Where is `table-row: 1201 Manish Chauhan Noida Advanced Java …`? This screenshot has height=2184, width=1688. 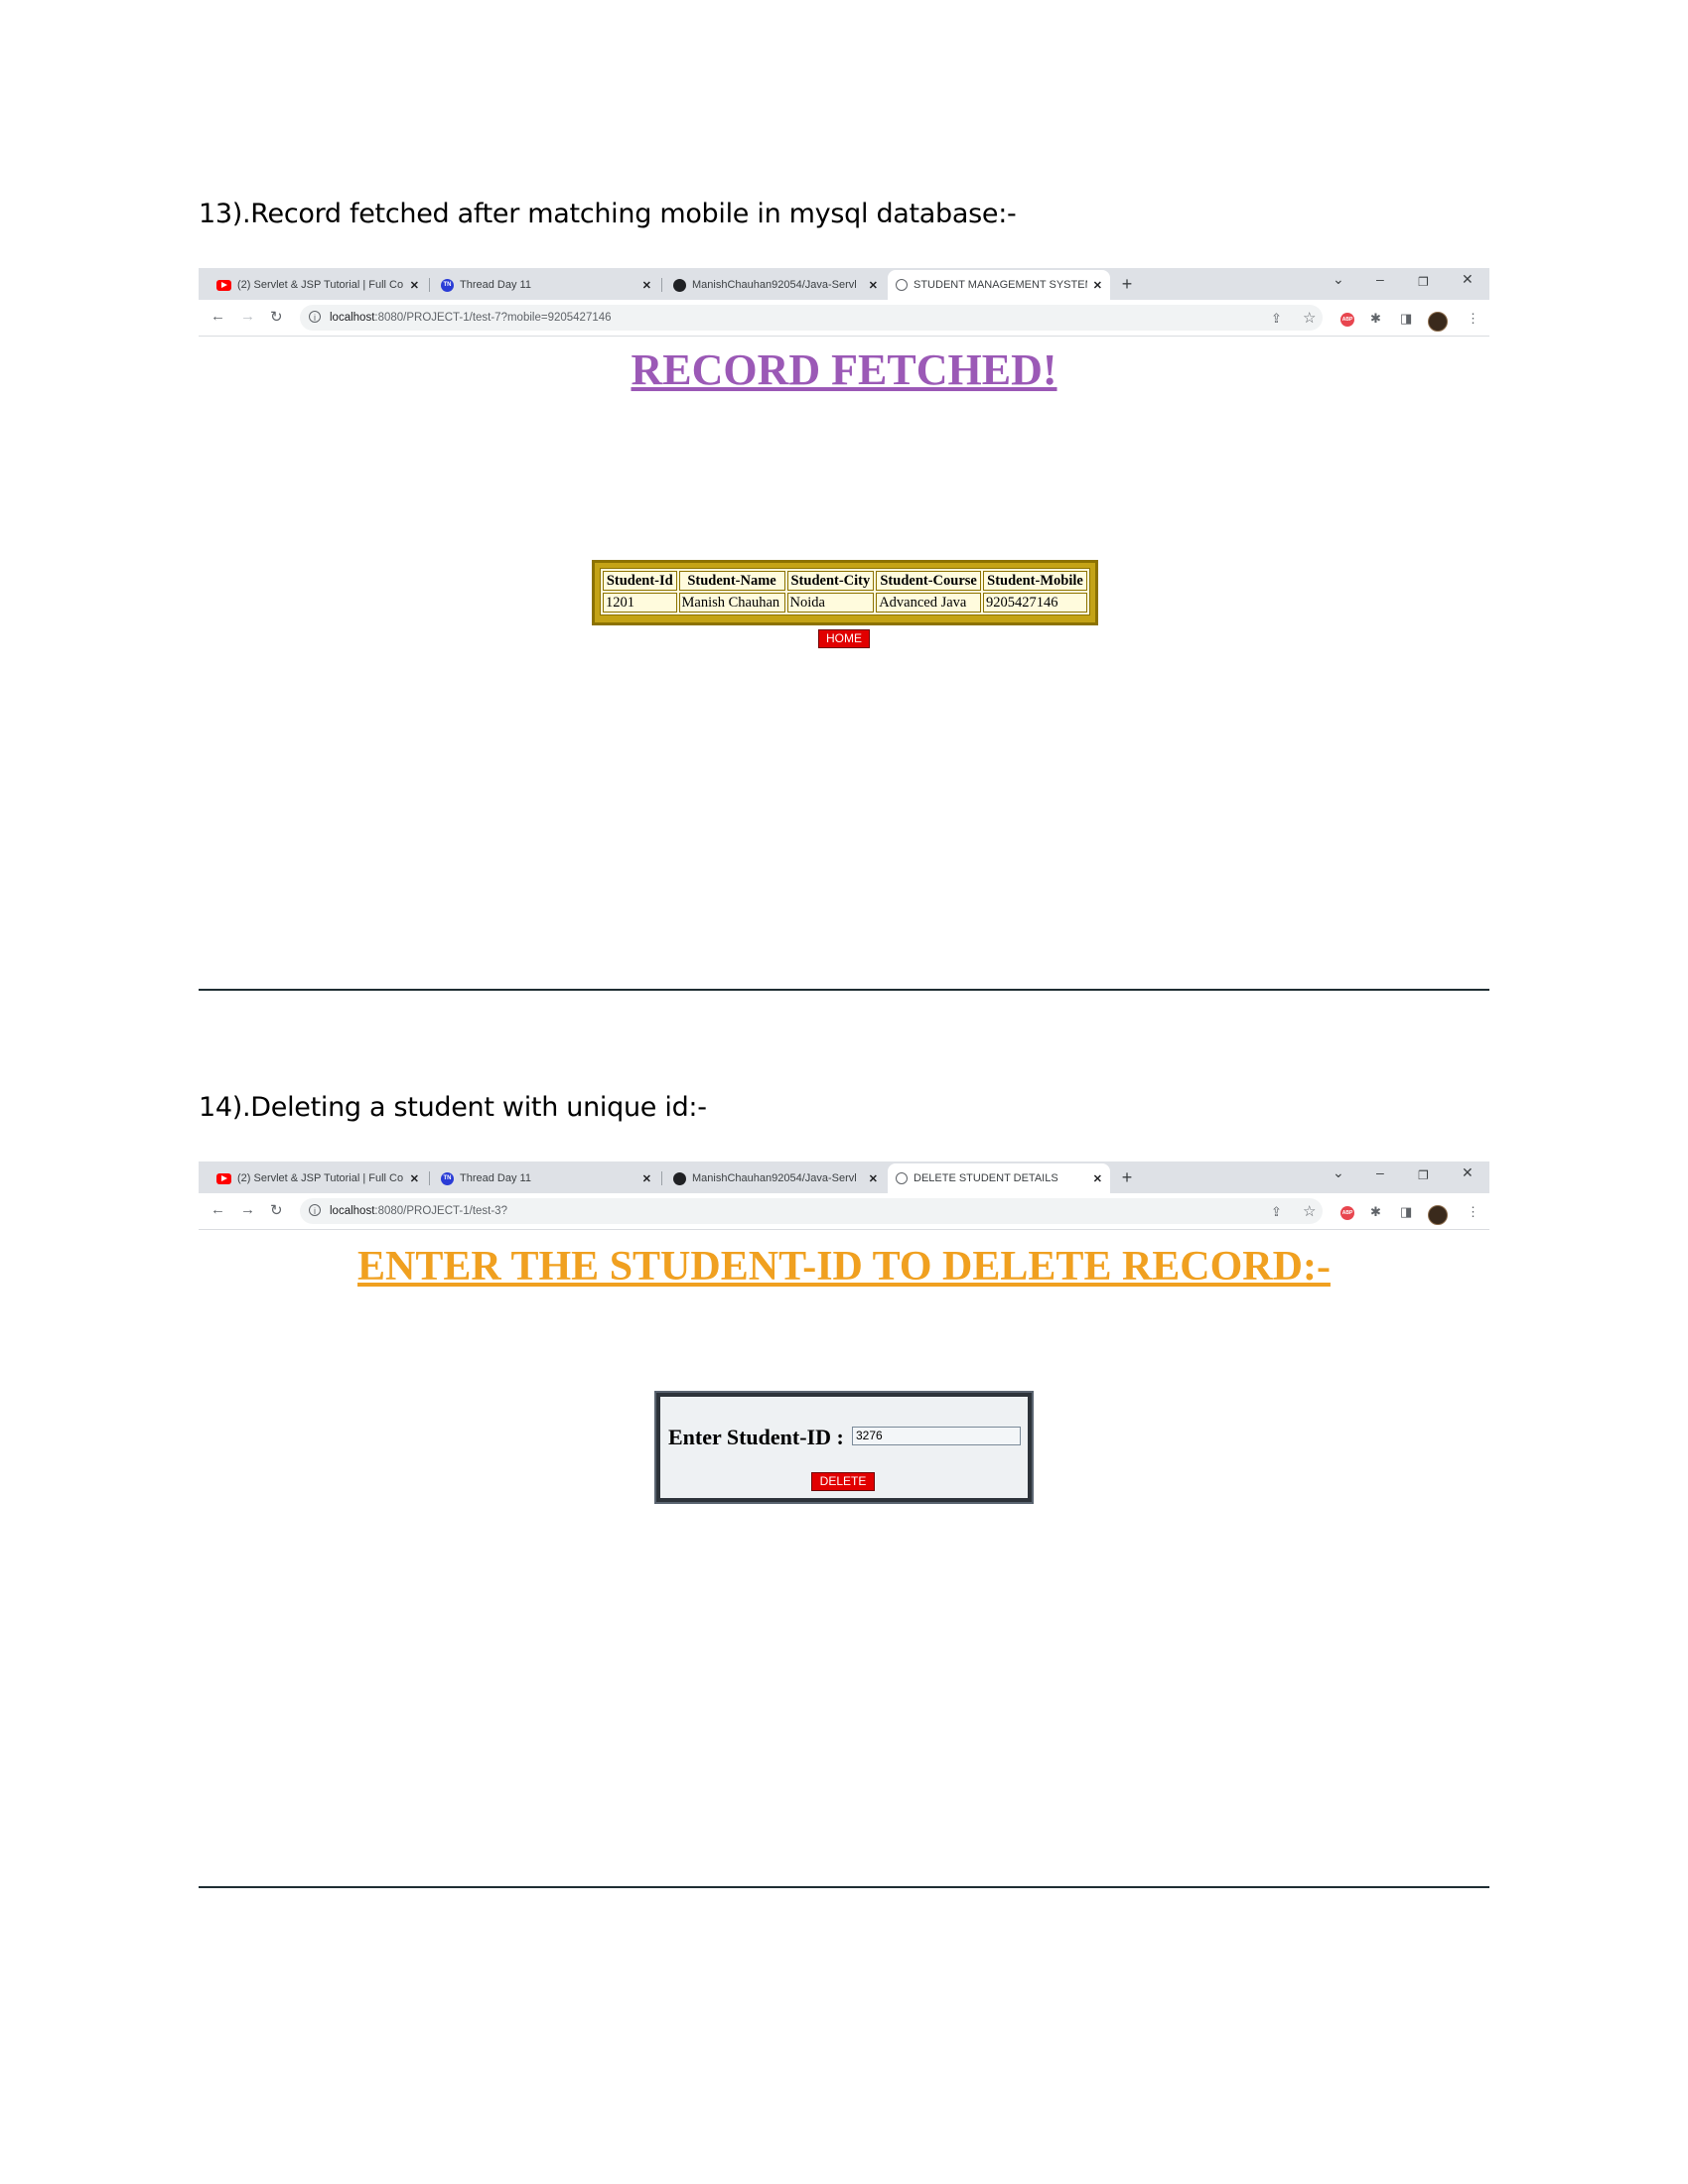
table-row: 1201 Manish Chauhan Noida Advanced Java … is located at coordinates (845, 603).